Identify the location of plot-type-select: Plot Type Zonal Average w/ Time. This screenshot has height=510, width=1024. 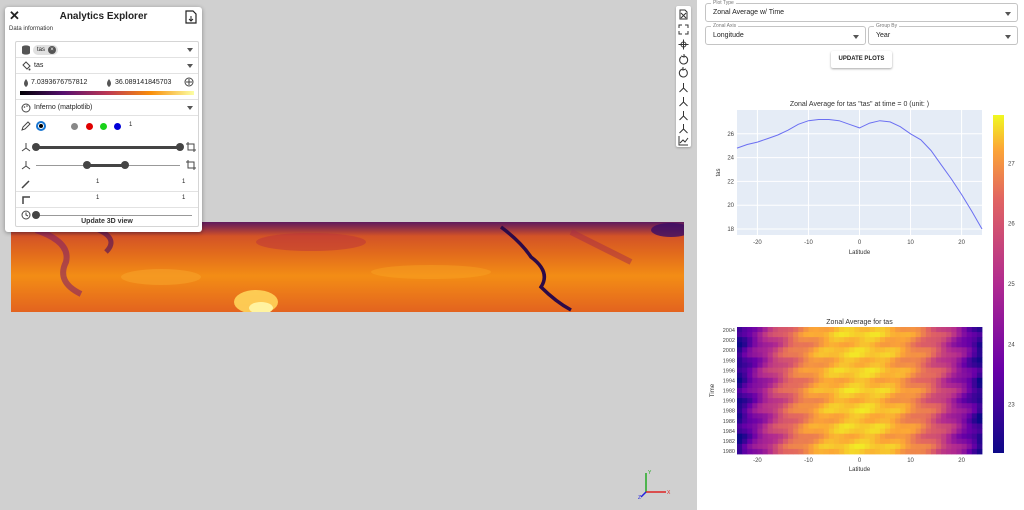
(861, 11).